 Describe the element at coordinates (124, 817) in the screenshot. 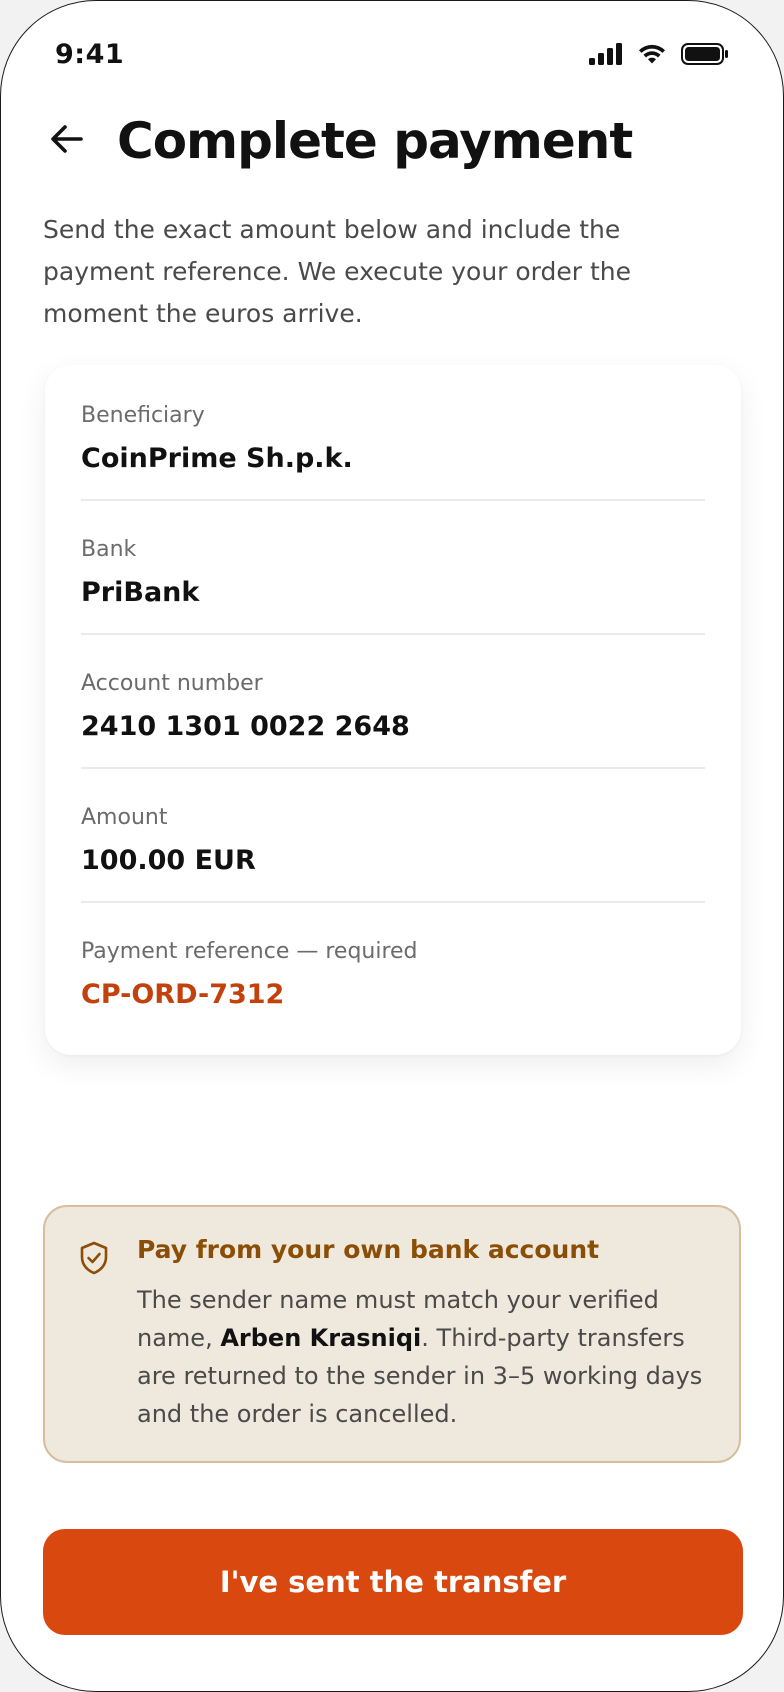

I see `field-label: Amount` at that location.